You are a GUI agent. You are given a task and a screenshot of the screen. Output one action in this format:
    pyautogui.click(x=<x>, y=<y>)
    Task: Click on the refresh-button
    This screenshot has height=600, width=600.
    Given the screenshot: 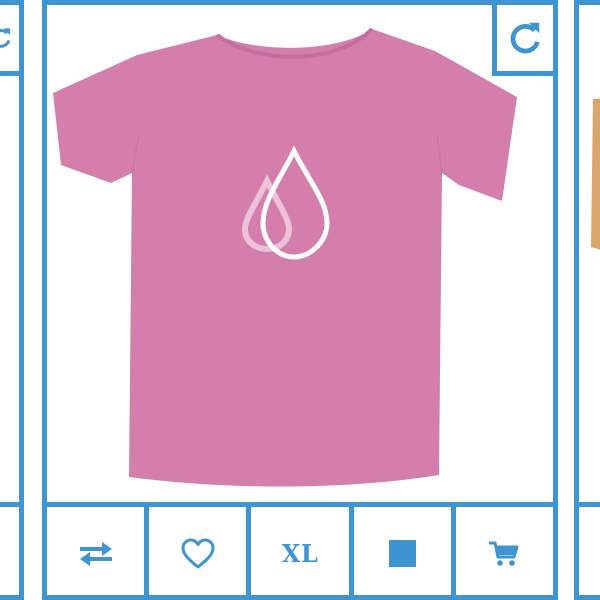 What is the action you would take?
    pyautogui.click(x=522, y=40)
    